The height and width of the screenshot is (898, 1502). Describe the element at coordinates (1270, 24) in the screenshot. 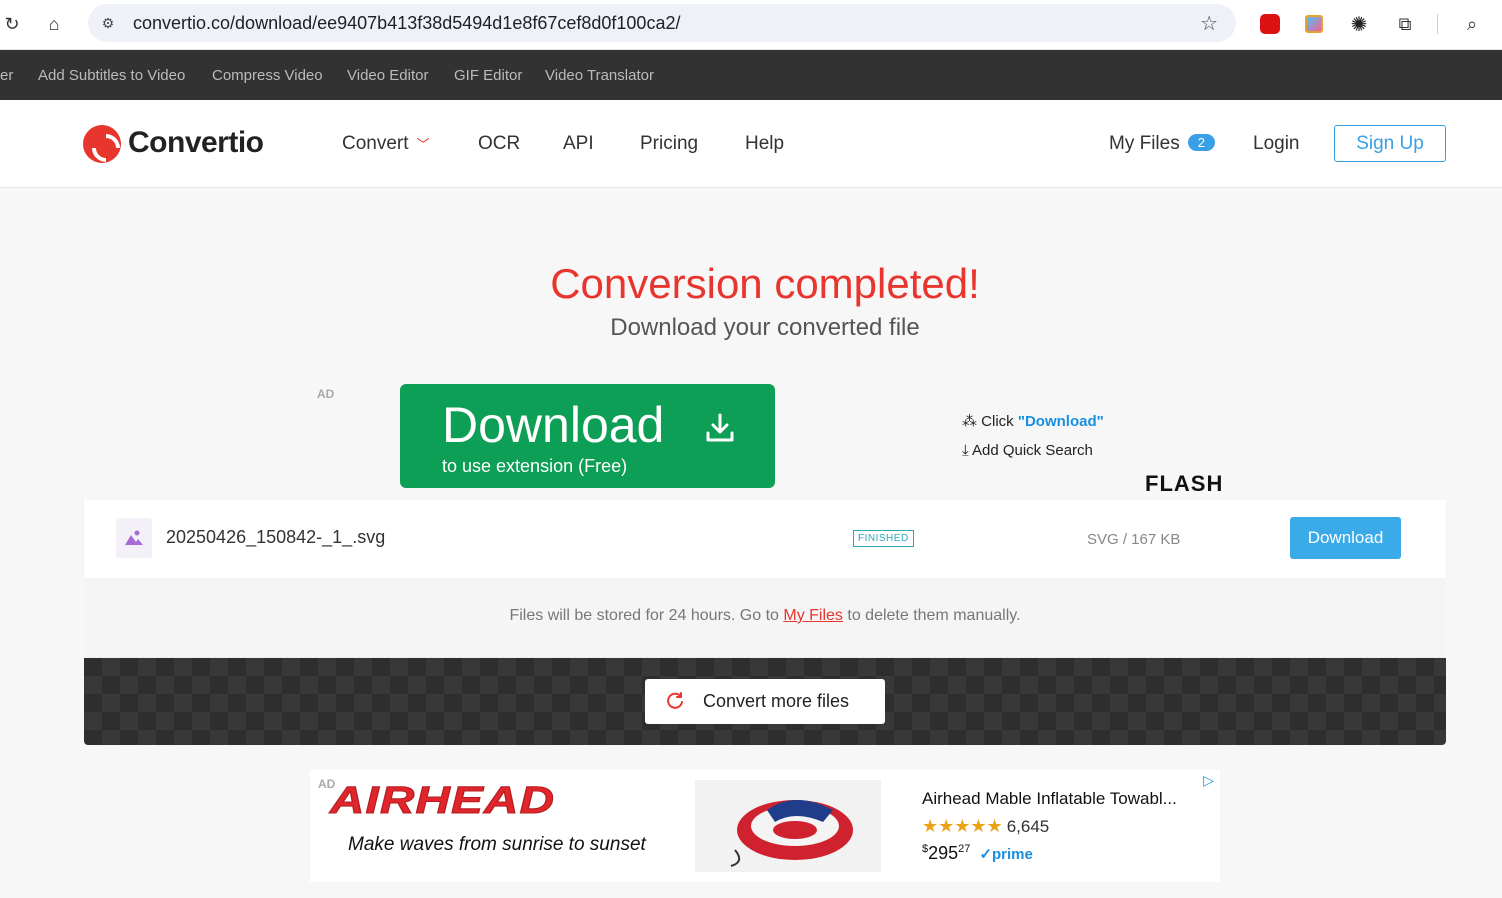

I see `adblock-icon` at that location.